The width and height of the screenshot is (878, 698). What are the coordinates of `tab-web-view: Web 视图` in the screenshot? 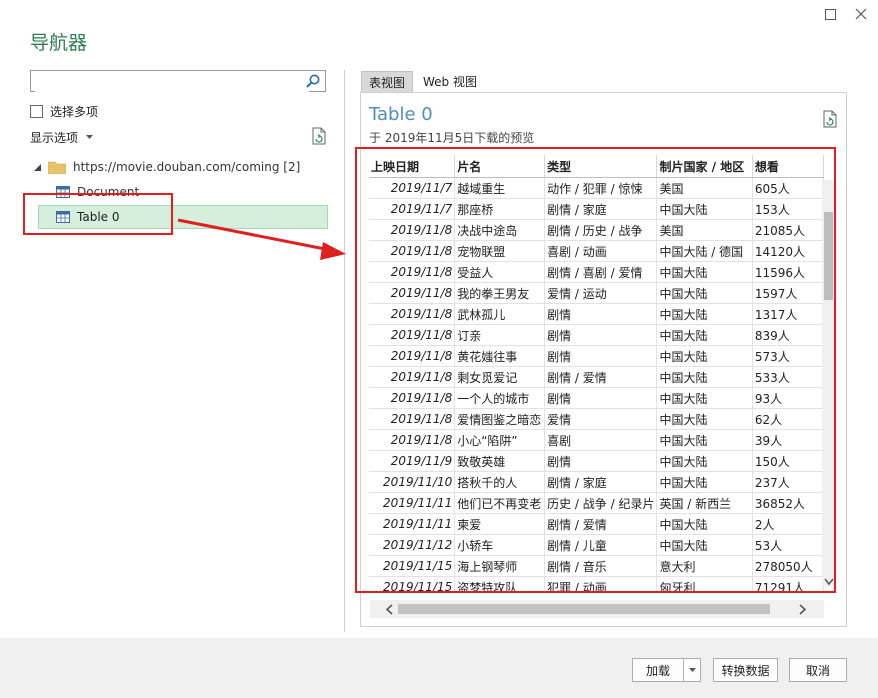 It's located at (450, 81).